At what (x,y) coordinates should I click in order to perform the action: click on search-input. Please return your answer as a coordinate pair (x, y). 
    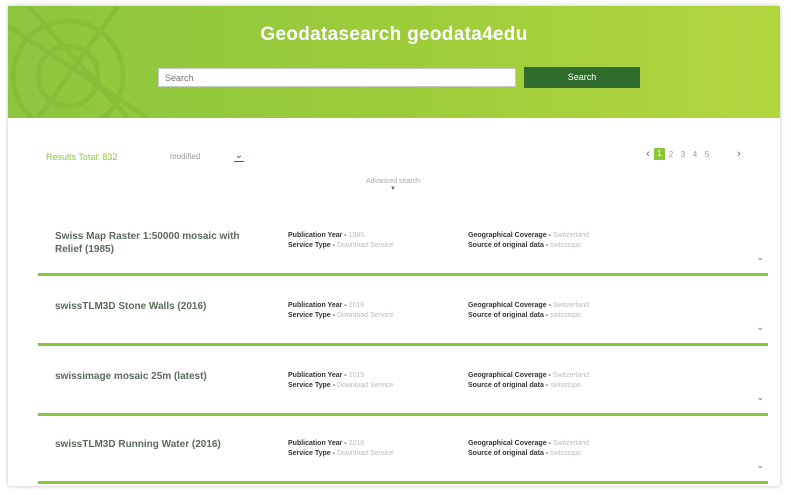
    Looking at the image, I should click on (337, 77).